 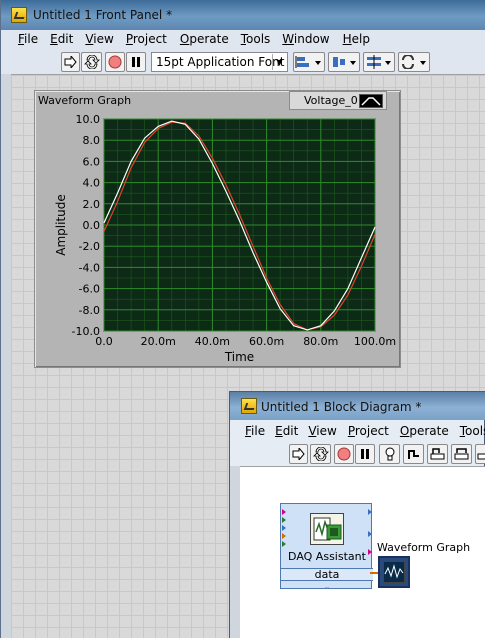 I want to click on waveform-graph-terminal-label: Waveform Graph, so click(x=424, y=547).